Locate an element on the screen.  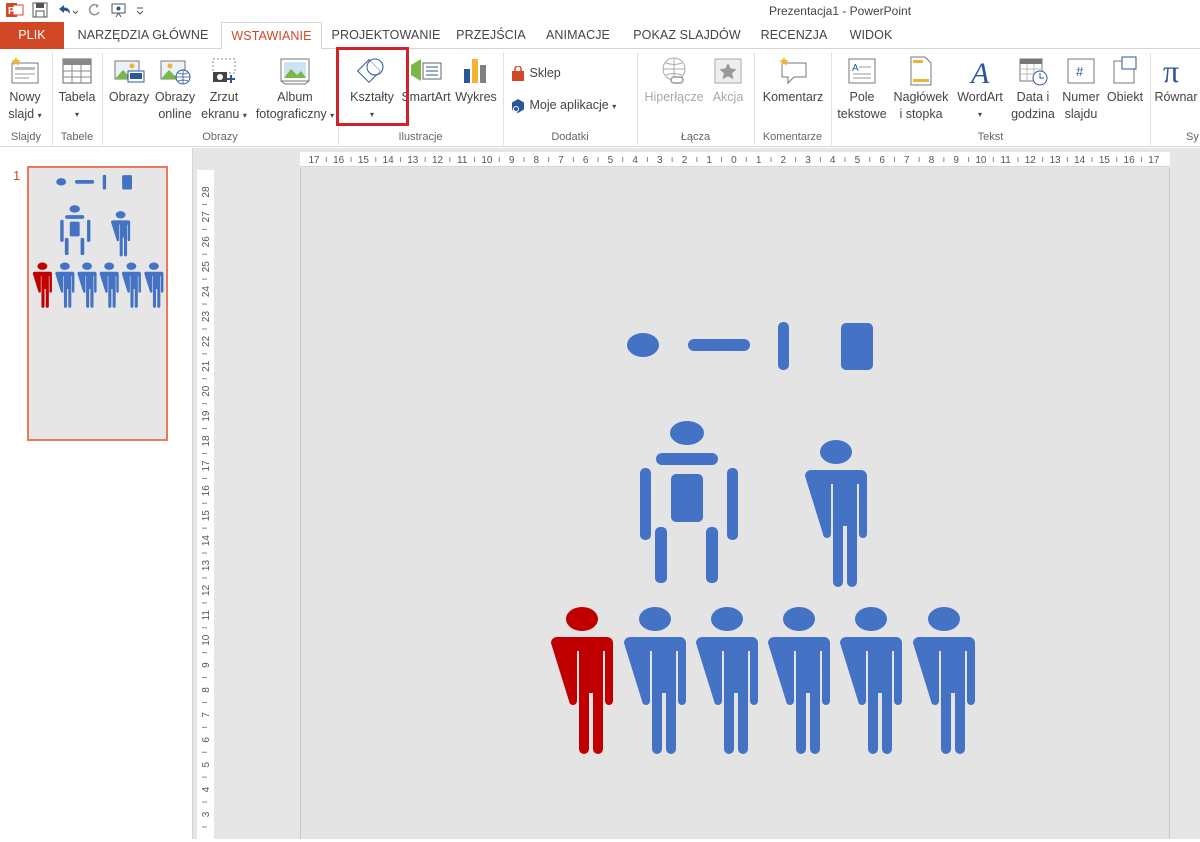
window-title-text: Prezentacja1 - PowerPoint is located at coordinates (840, 11).